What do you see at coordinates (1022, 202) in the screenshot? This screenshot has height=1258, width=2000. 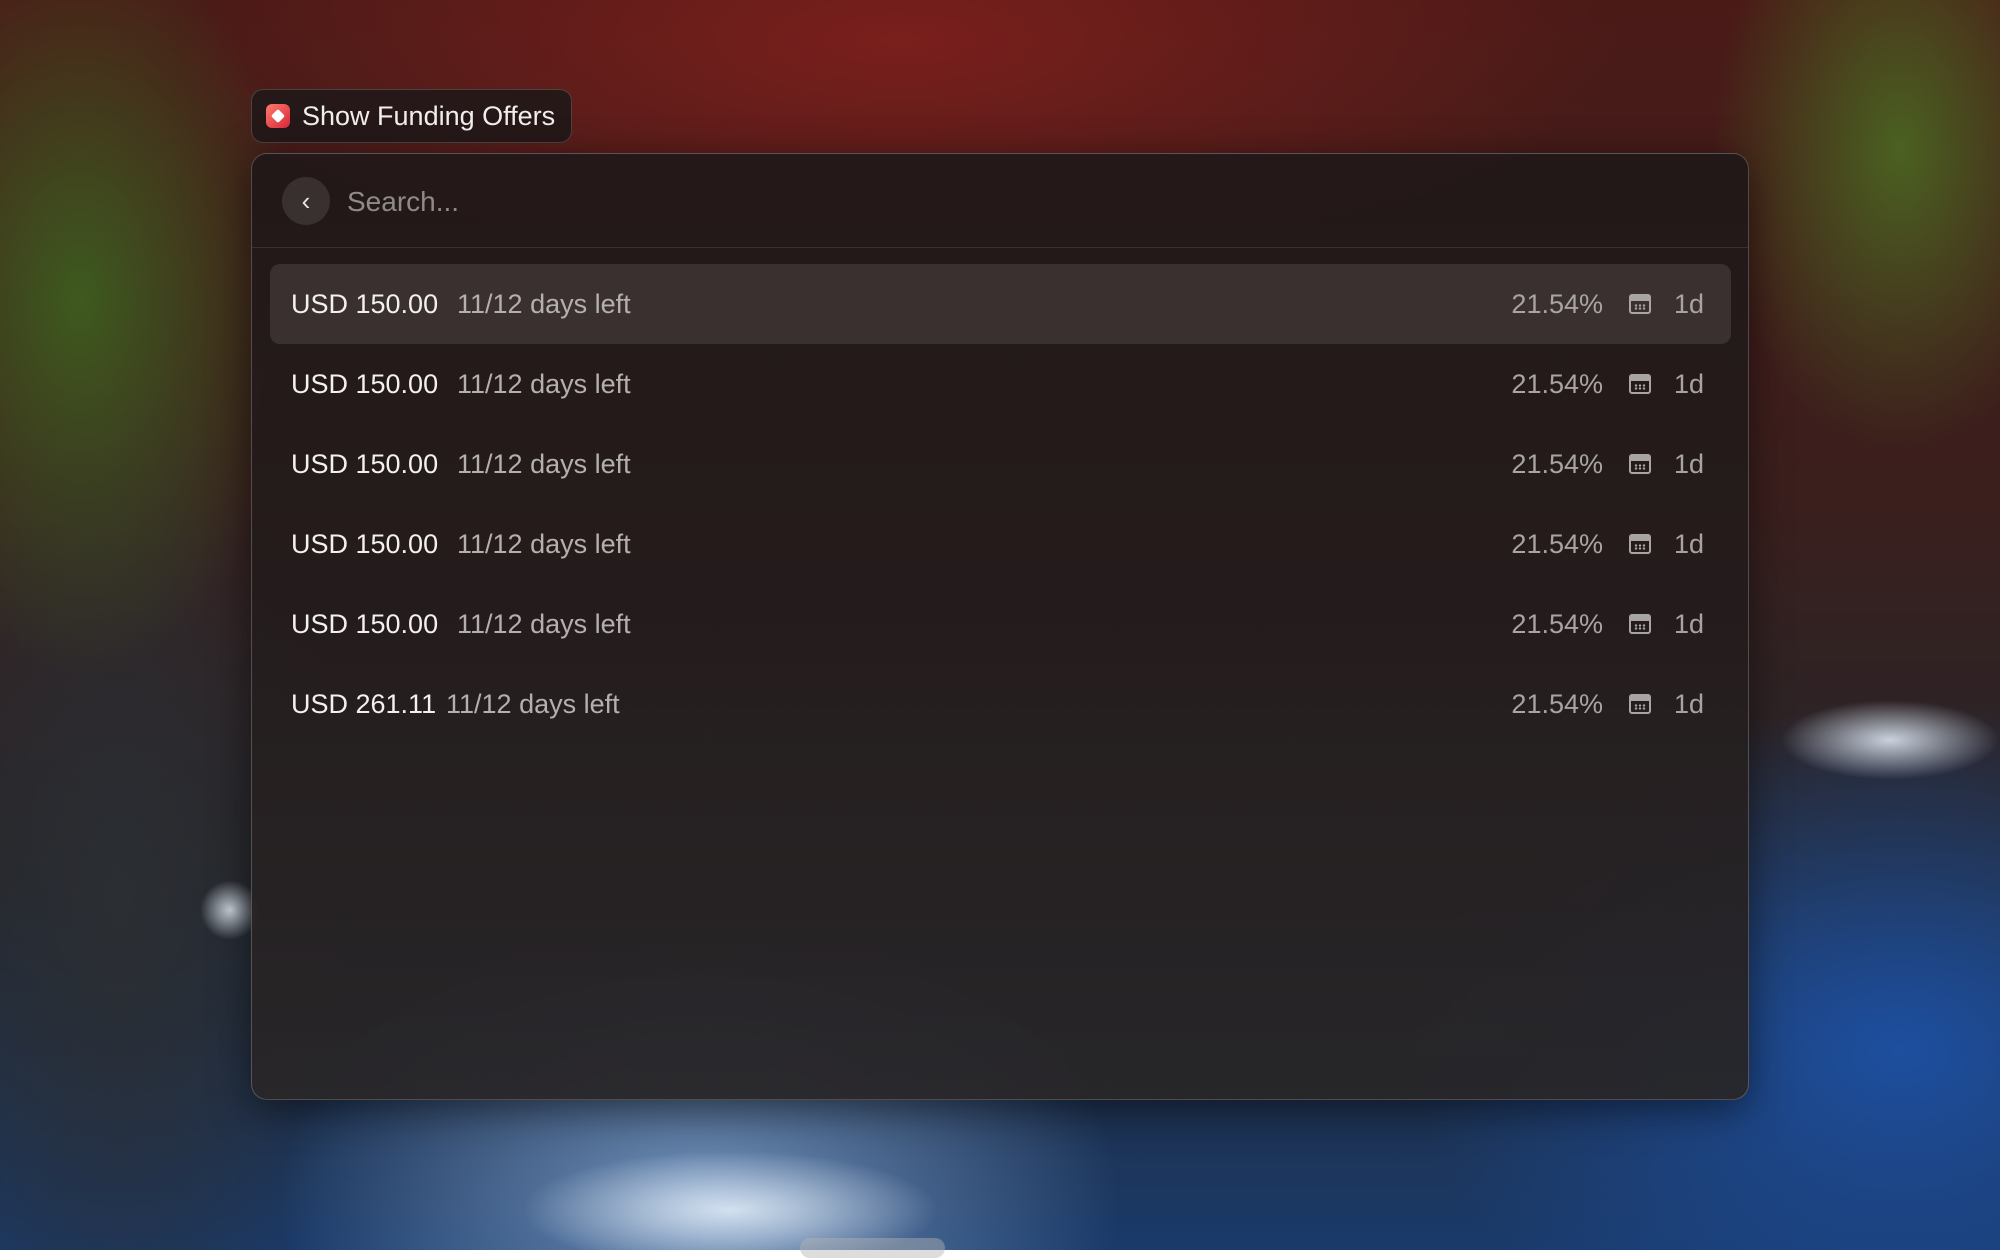 I see `search-input` at bounding box center [1022, 202].